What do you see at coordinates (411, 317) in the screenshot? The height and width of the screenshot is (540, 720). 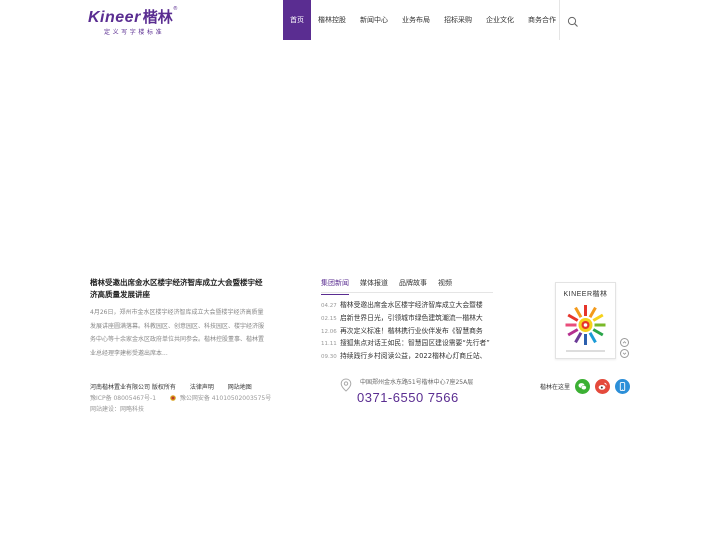 I see `news-headline: 启新世界日光，引领城市绿色建筑潮流—楷林大` at bounding box center [411, 317].